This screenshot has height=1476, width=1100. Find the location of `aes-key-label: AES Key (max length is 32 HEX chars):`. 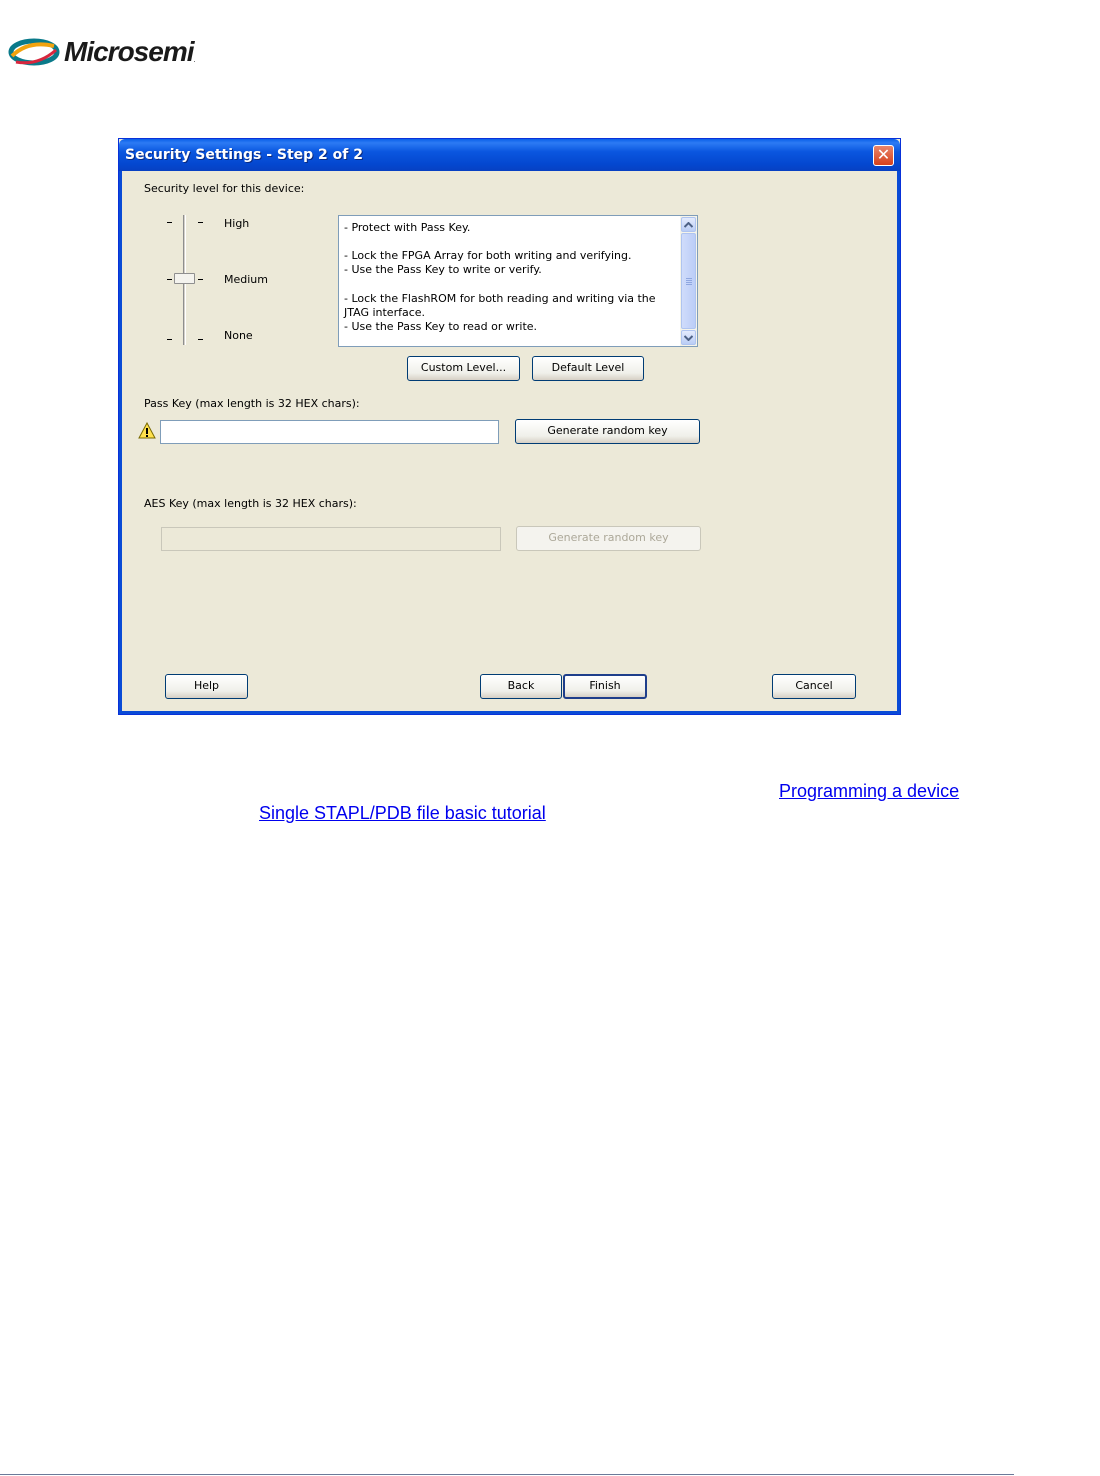

aes-key-label: AES Key (max length is 32 HEX chars): is located at coordinates (250, 503).